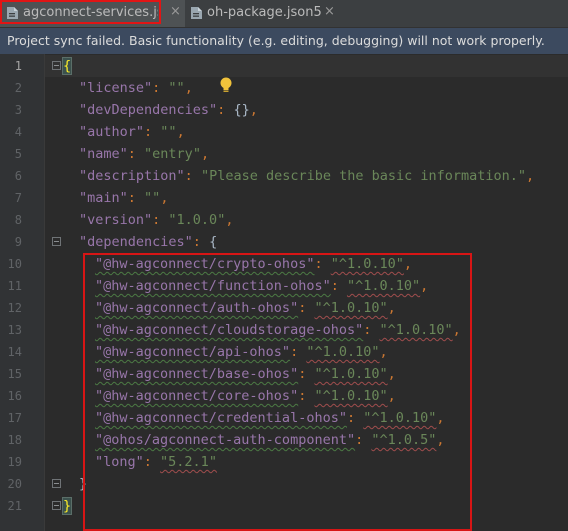  I want to click on json-key: "long", so click(119, 462).